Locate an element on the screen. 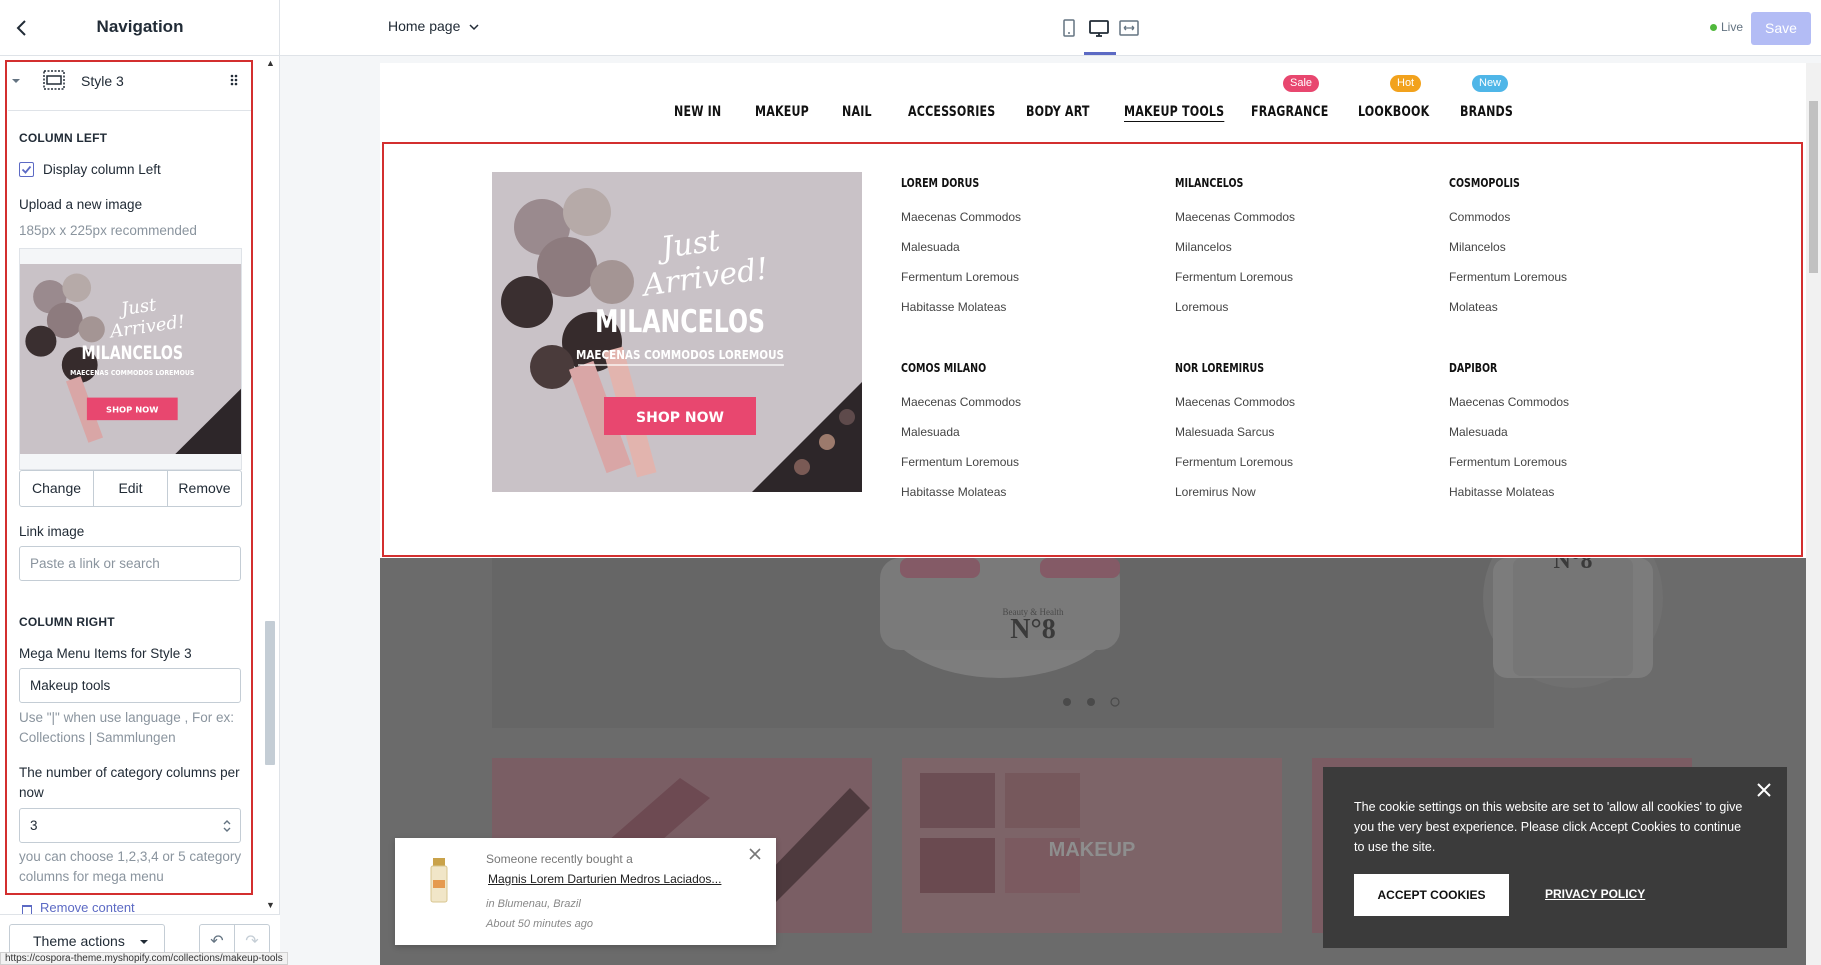 This screenshot has height=965, width=1821. mega-col-heading: MILANCELOS is located at coordinates (1209, 183).